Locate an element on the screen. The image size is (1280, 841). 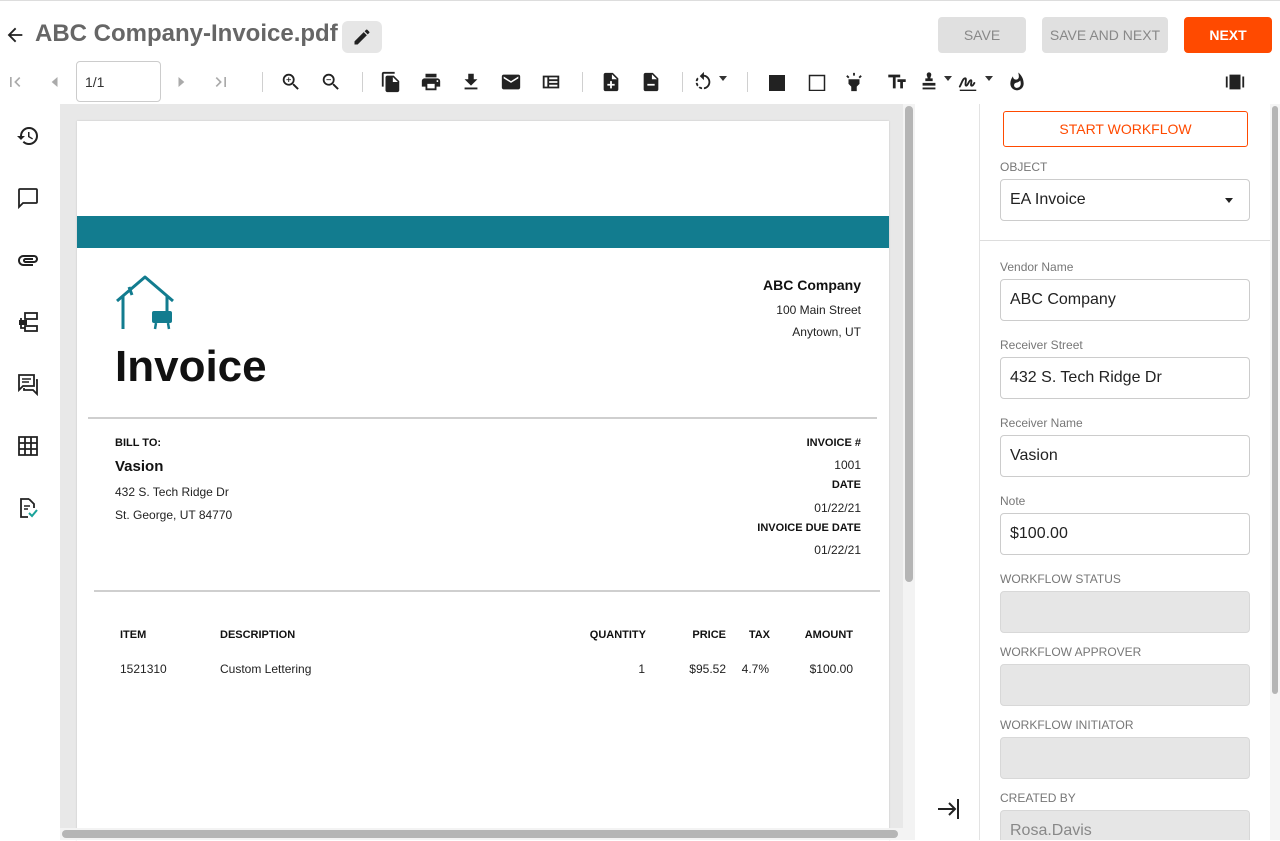
column-header-quantity: QUANTITY is located at coordinates (617, 635).